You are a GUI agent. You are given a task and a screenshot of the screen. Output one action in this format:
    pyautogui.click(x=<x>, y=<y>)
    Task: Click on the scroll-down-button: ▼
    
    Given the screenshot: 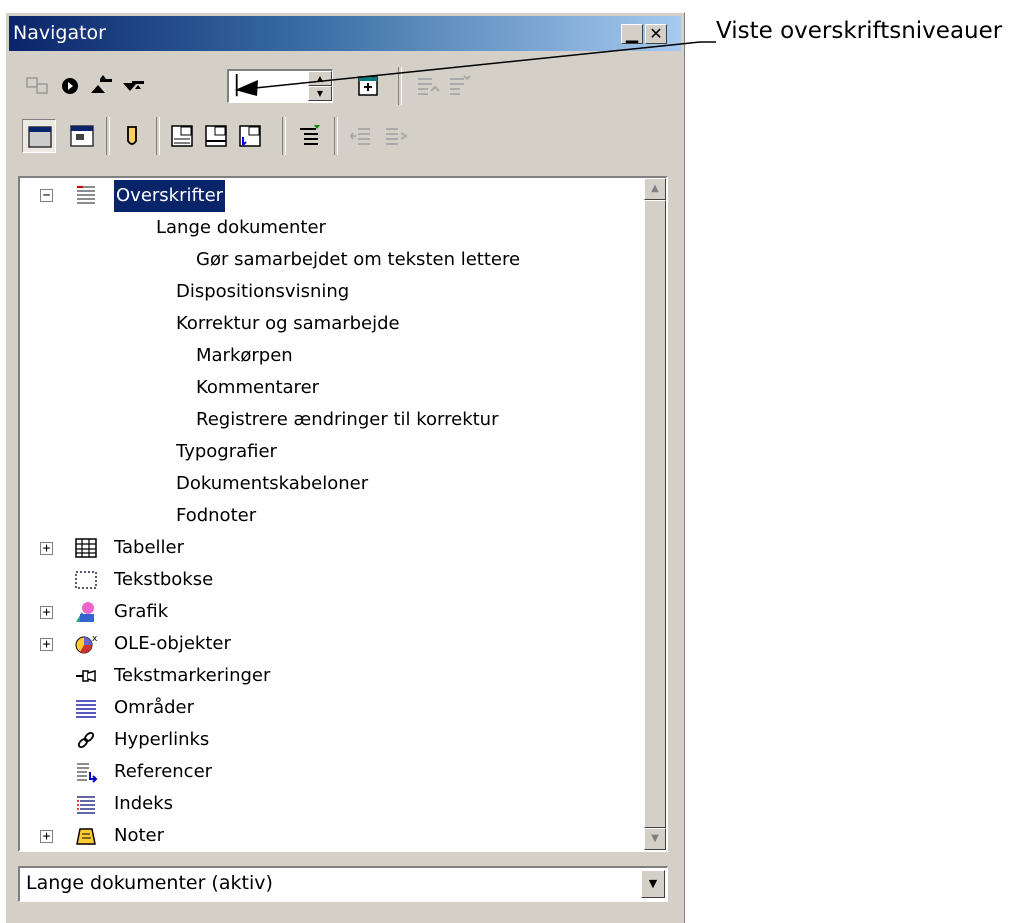 What is the action you would take?
    pyautogui.click(x=655, y=839)
    